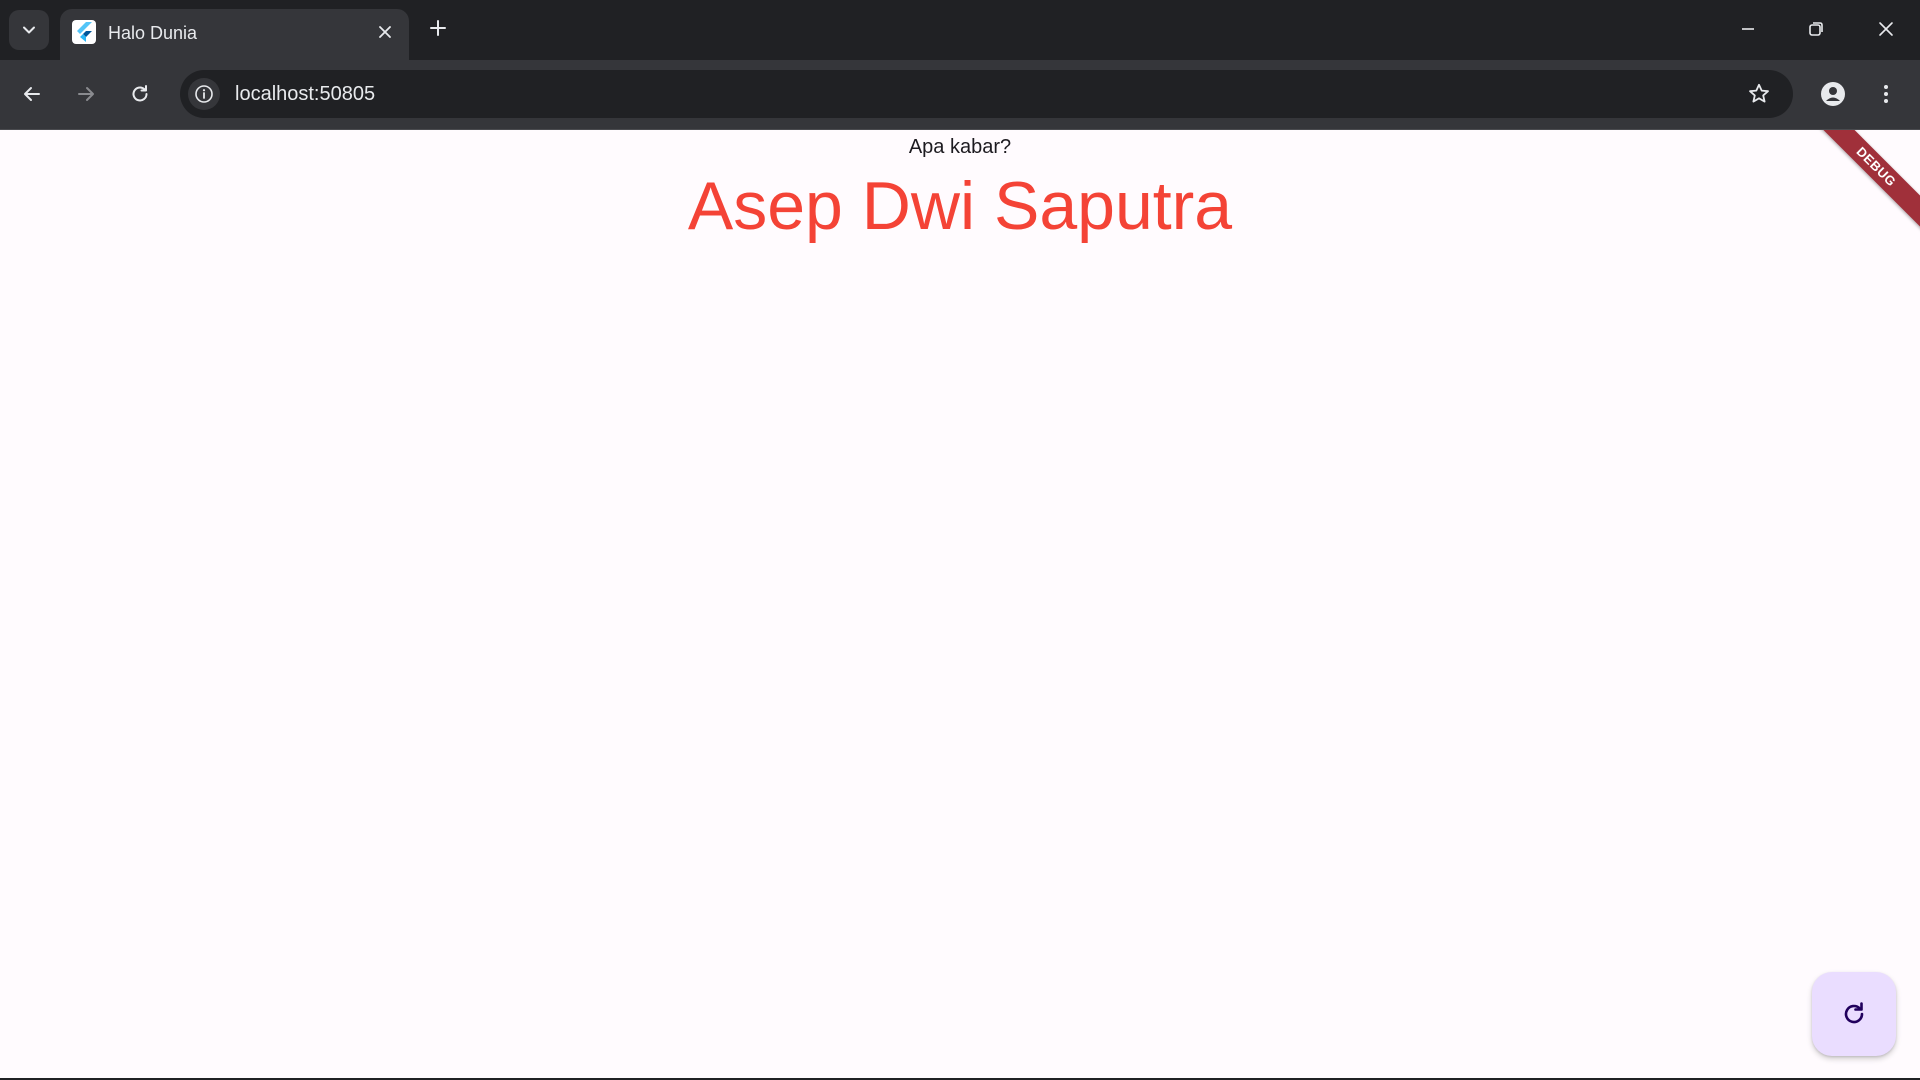  I want to click on minimize-icon, so click(1748, 29).